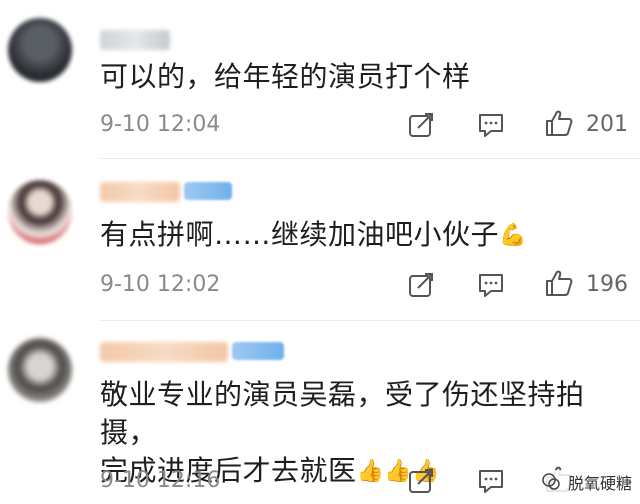 The width and height of the screenshot is (640, 504). Describe the element at coordinates (513, 235) in the screenshot. I see `flexed-biceps-emoji: 💪` at that location.